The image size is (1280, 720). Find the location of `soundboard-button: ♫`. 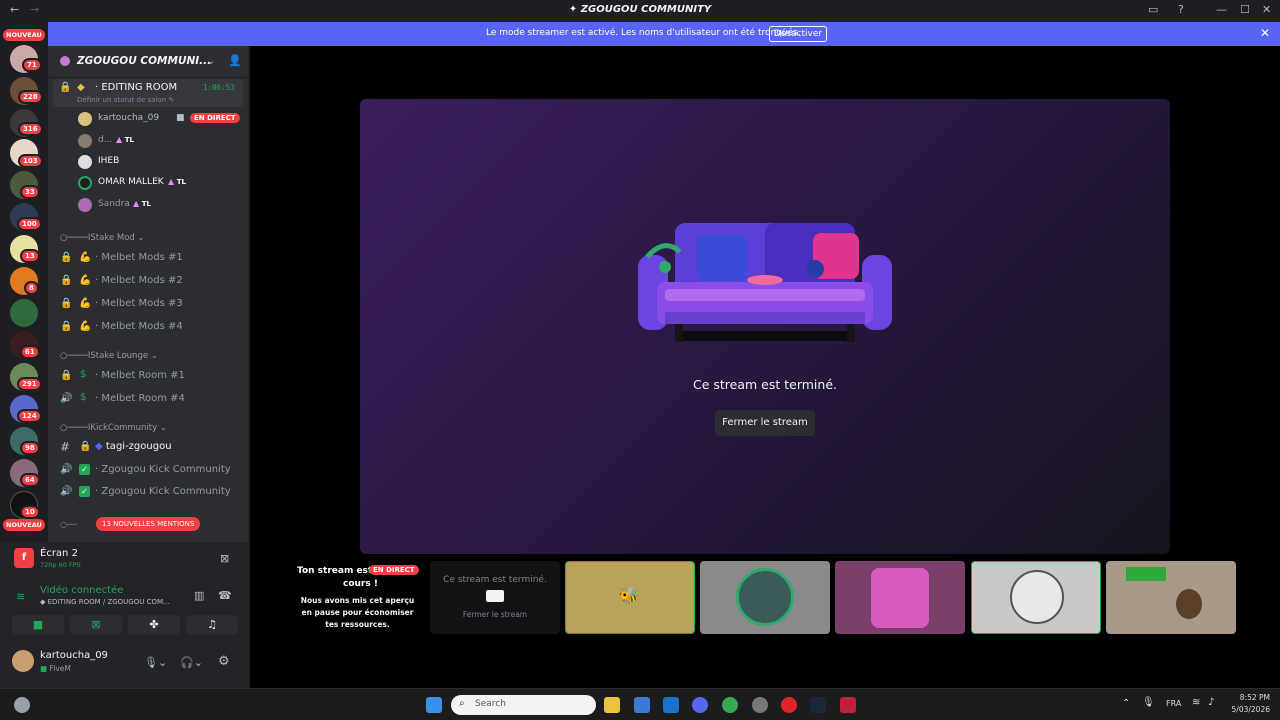

soundboard-button: ♫ is located at coordinates (212, 625).